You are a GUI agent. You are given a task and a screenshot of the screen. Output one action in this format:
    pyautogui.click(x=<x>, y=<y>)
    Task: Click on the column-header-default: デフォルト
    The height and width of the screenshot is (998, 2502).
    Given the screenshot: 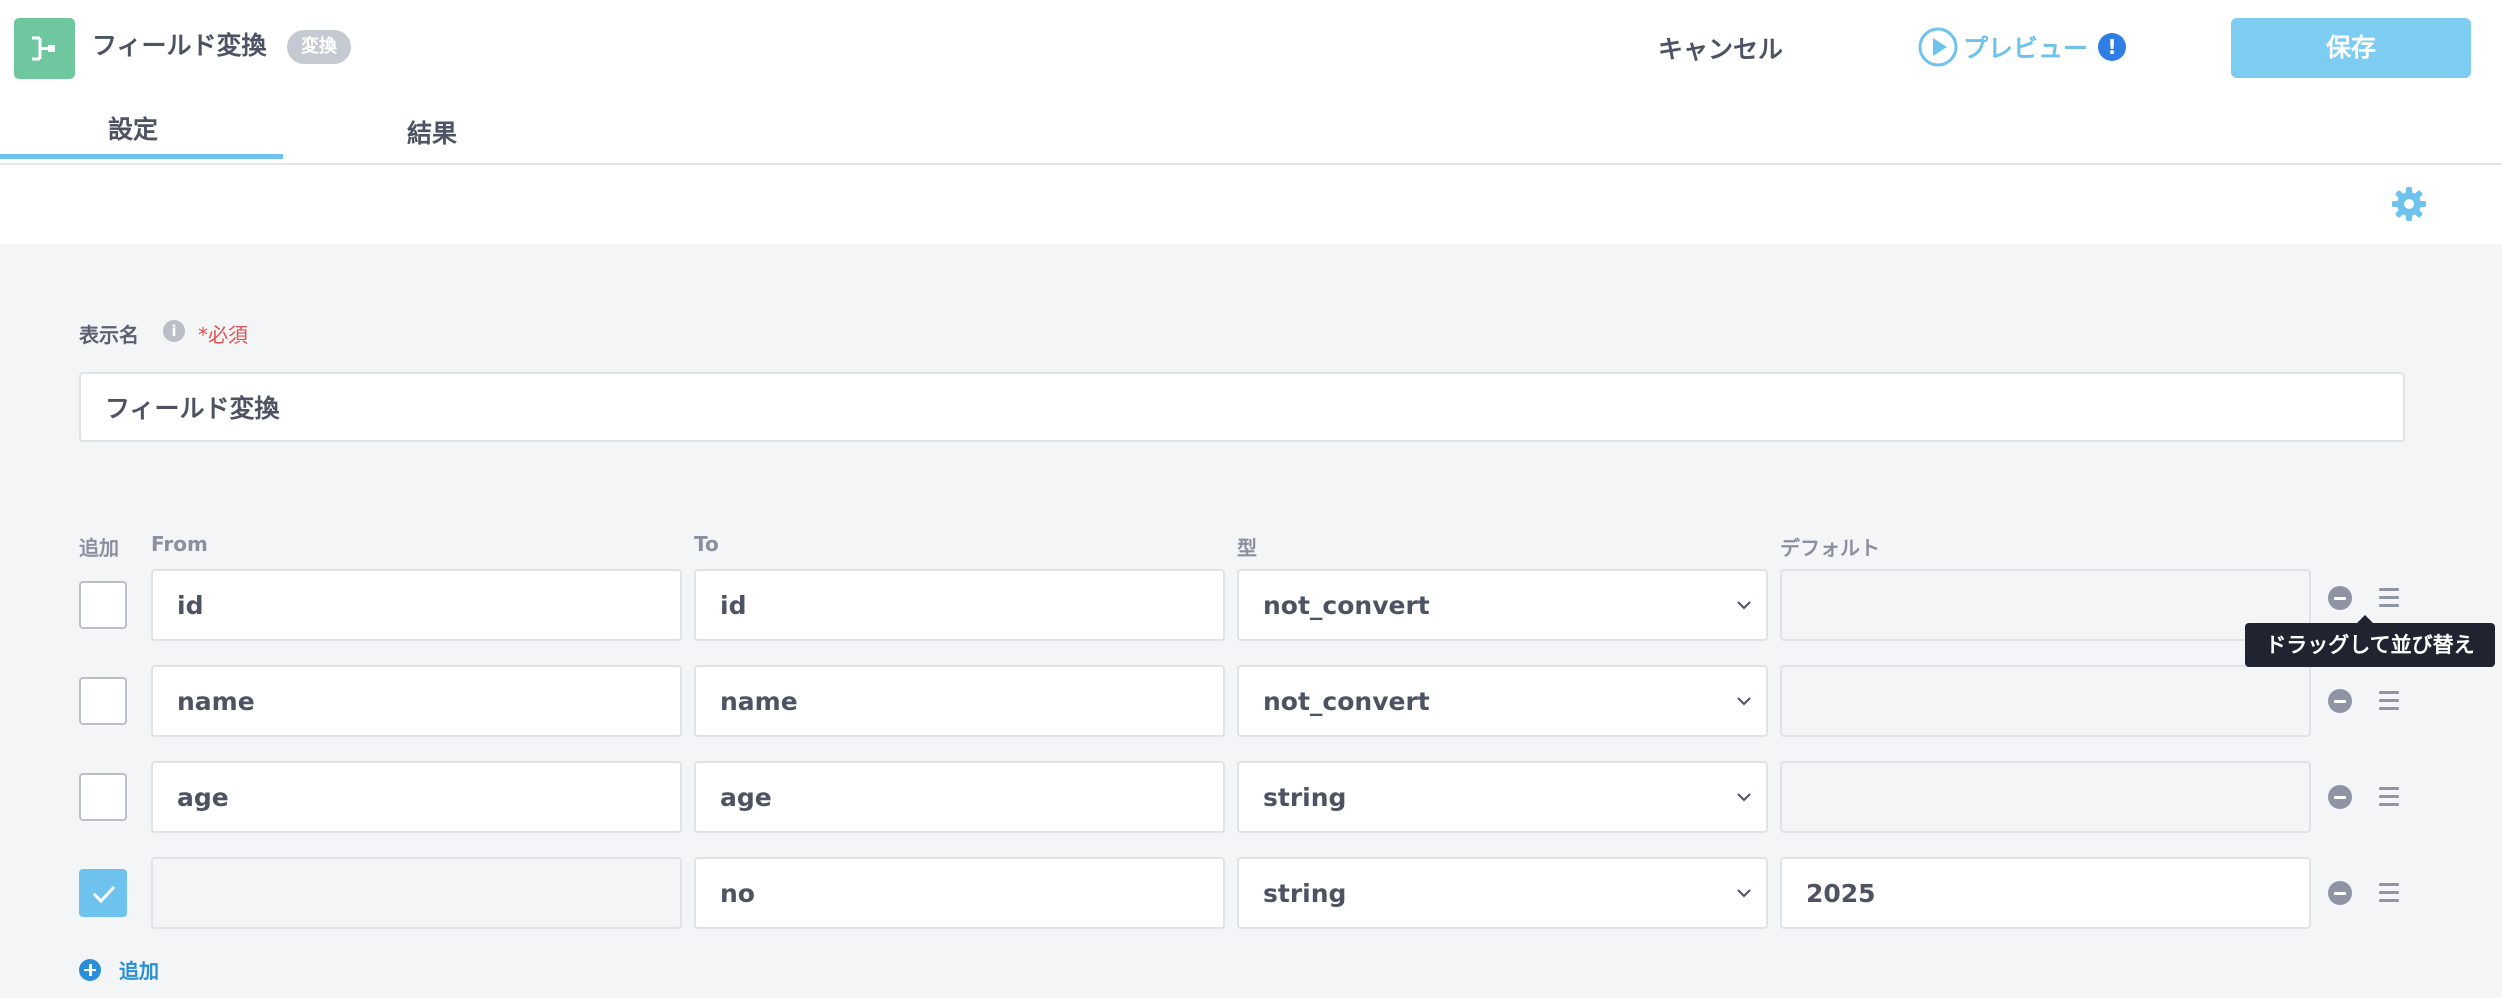 What is the action you would take?
    pyautogui.click(x=1830, y=548)
    